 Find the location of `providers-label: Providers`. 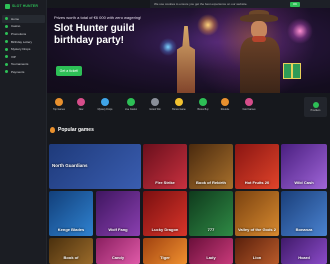

providers-label: Providers is located at coordinates (315, 111).